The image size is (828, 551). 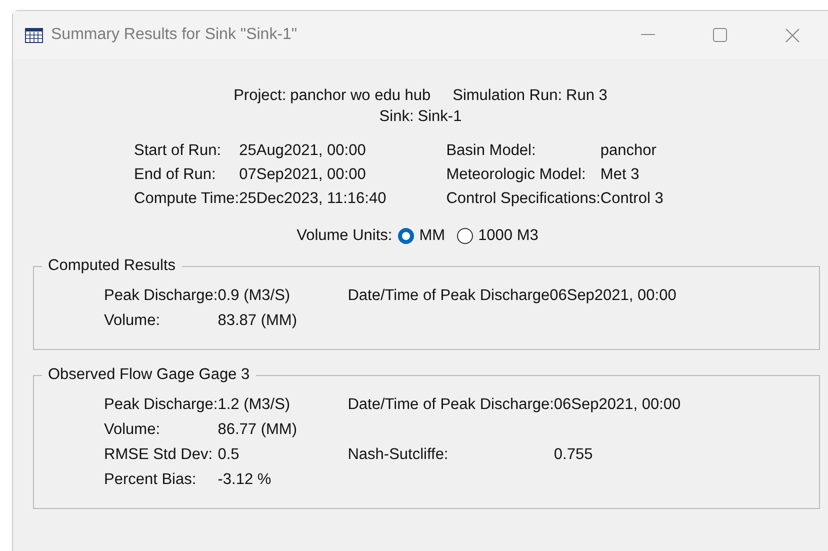 I want to click on field-label: End of Run:, so click(x=175, y=175).